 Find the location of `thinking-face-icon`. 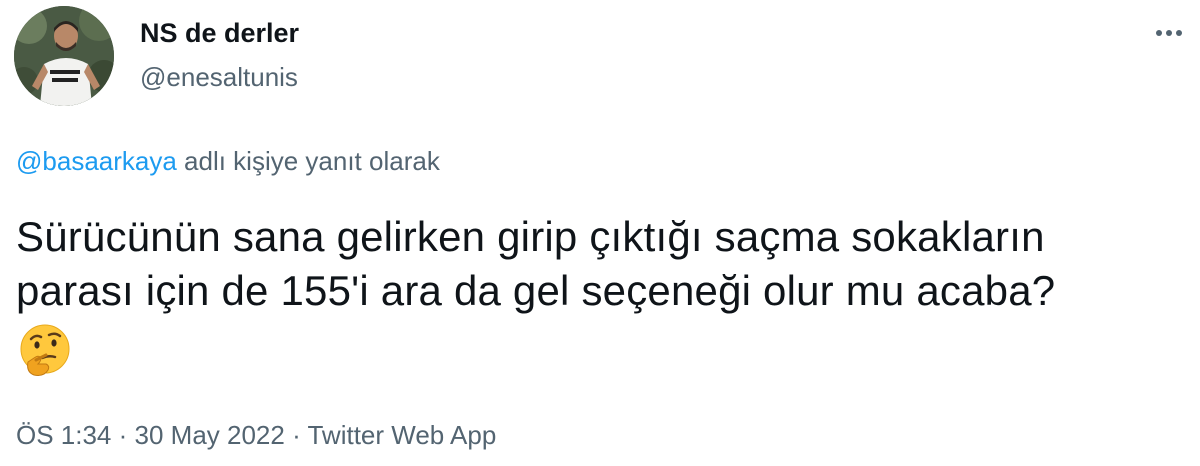

thinking-face-icon is located at coordinates (45, 349).